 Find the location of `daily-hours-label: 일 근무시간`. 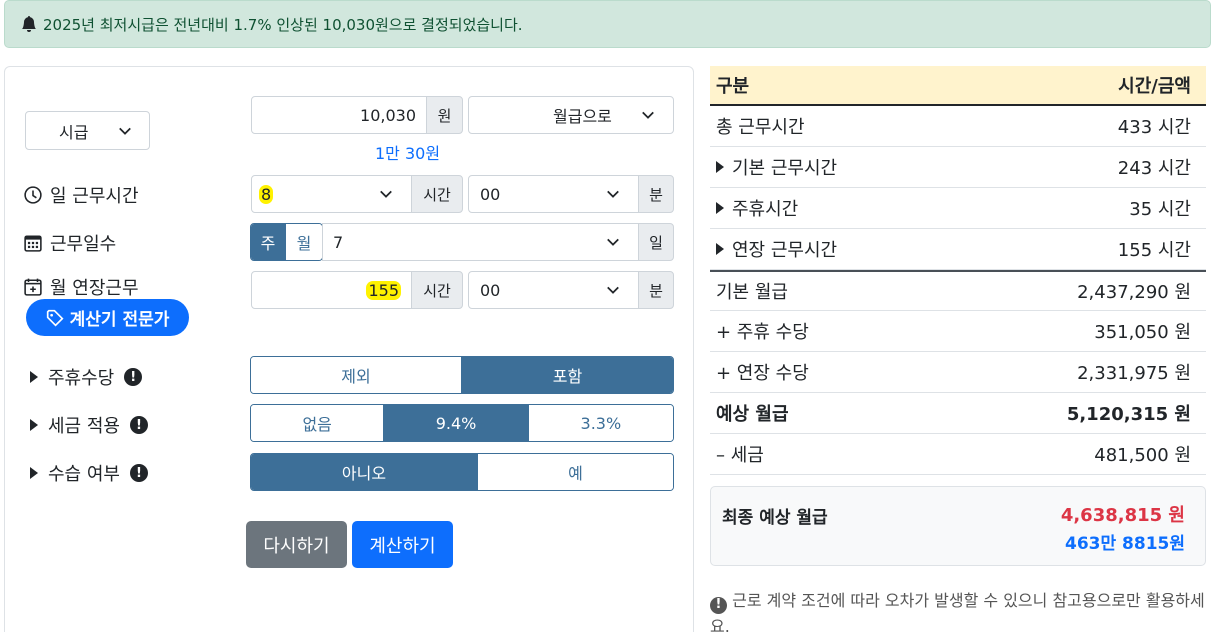

daily-hours-label: 일 근무시간 is located at coordinates (81, 195).